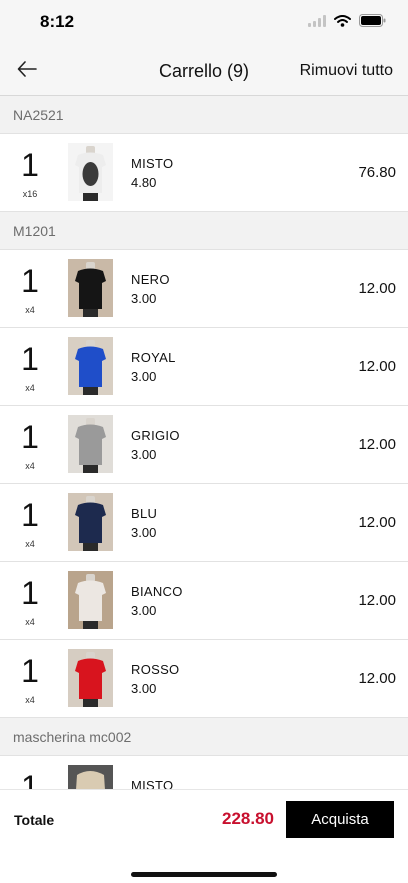 This screenshot has height=883, width=408. What do you see at coordinates (204, 874) in the screenshot?
I see `home-indicator` at bounding box center [204, 874].